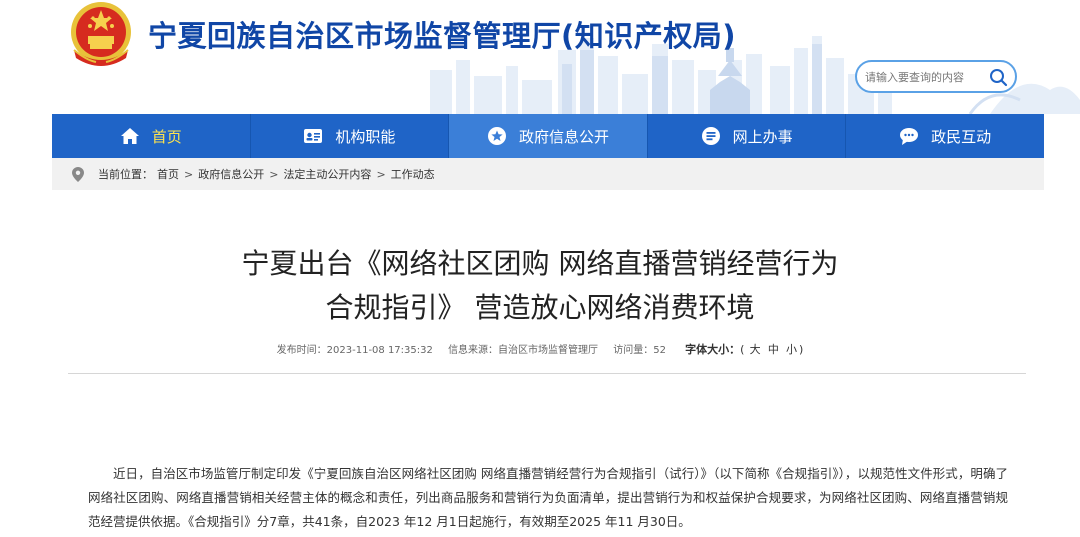 Image resolution: width=1080 pixels, height=537 pixels. I want to click on breadcrumb-gov-info: 政府信息公开, so click(231, 174).